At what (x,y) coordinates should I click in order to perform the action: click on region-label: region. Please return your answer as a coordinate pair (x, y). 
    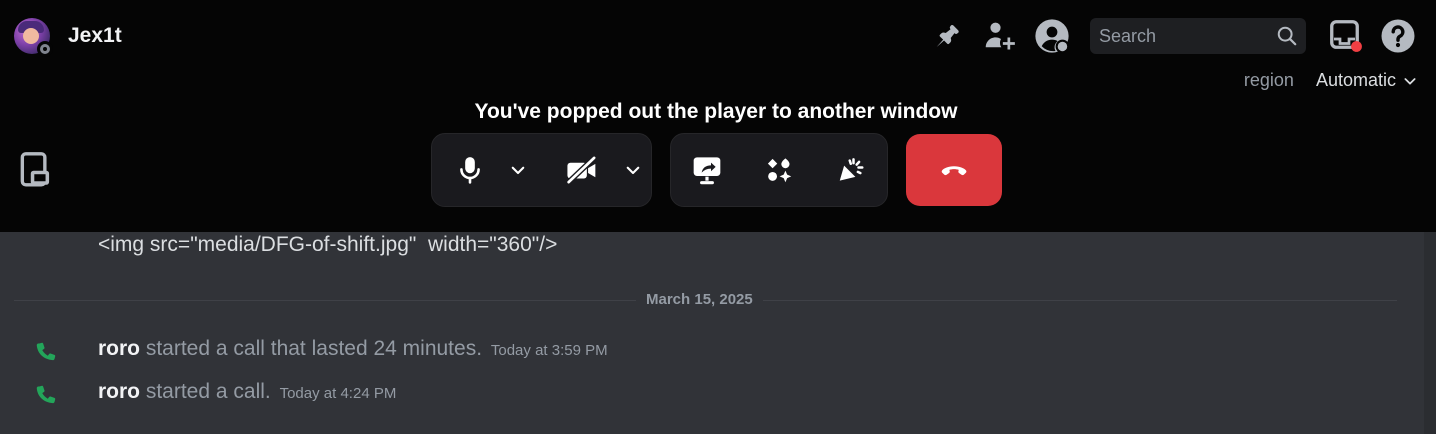
    Looking at the image, I should click on (1268, 80).